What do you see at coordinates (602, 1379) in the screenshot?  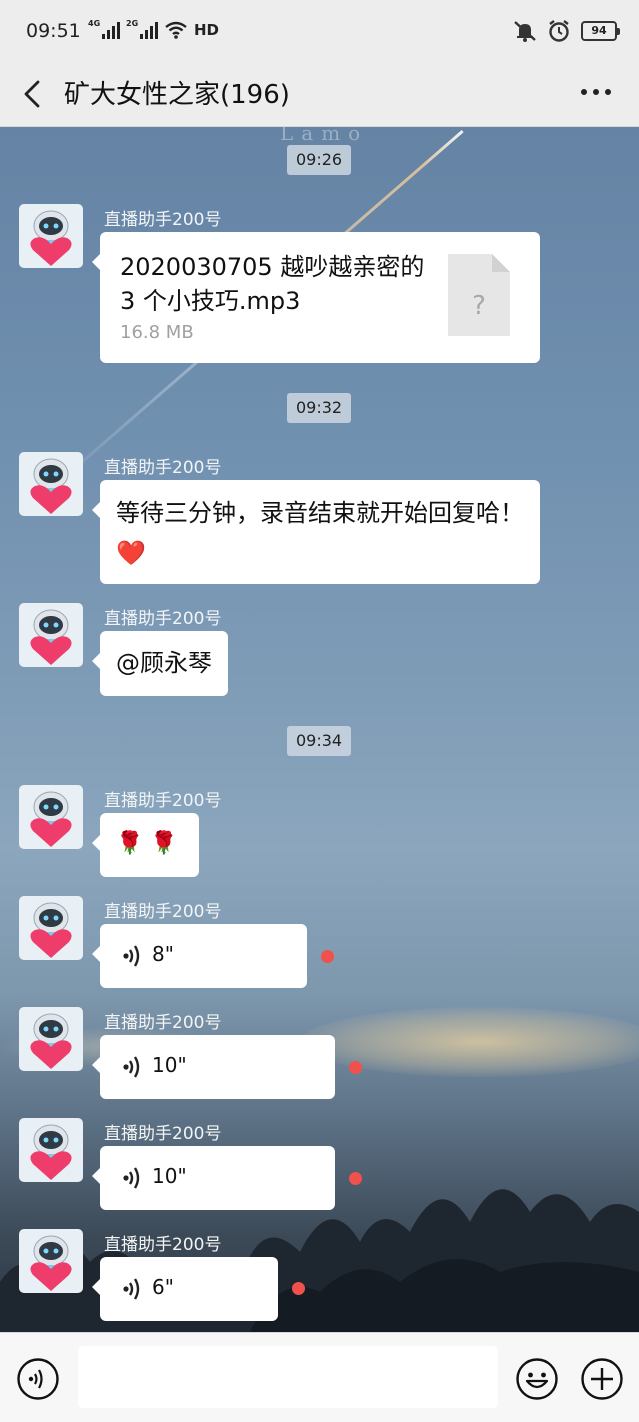 I see `plus-icon` at bounding box center [602, 1379].